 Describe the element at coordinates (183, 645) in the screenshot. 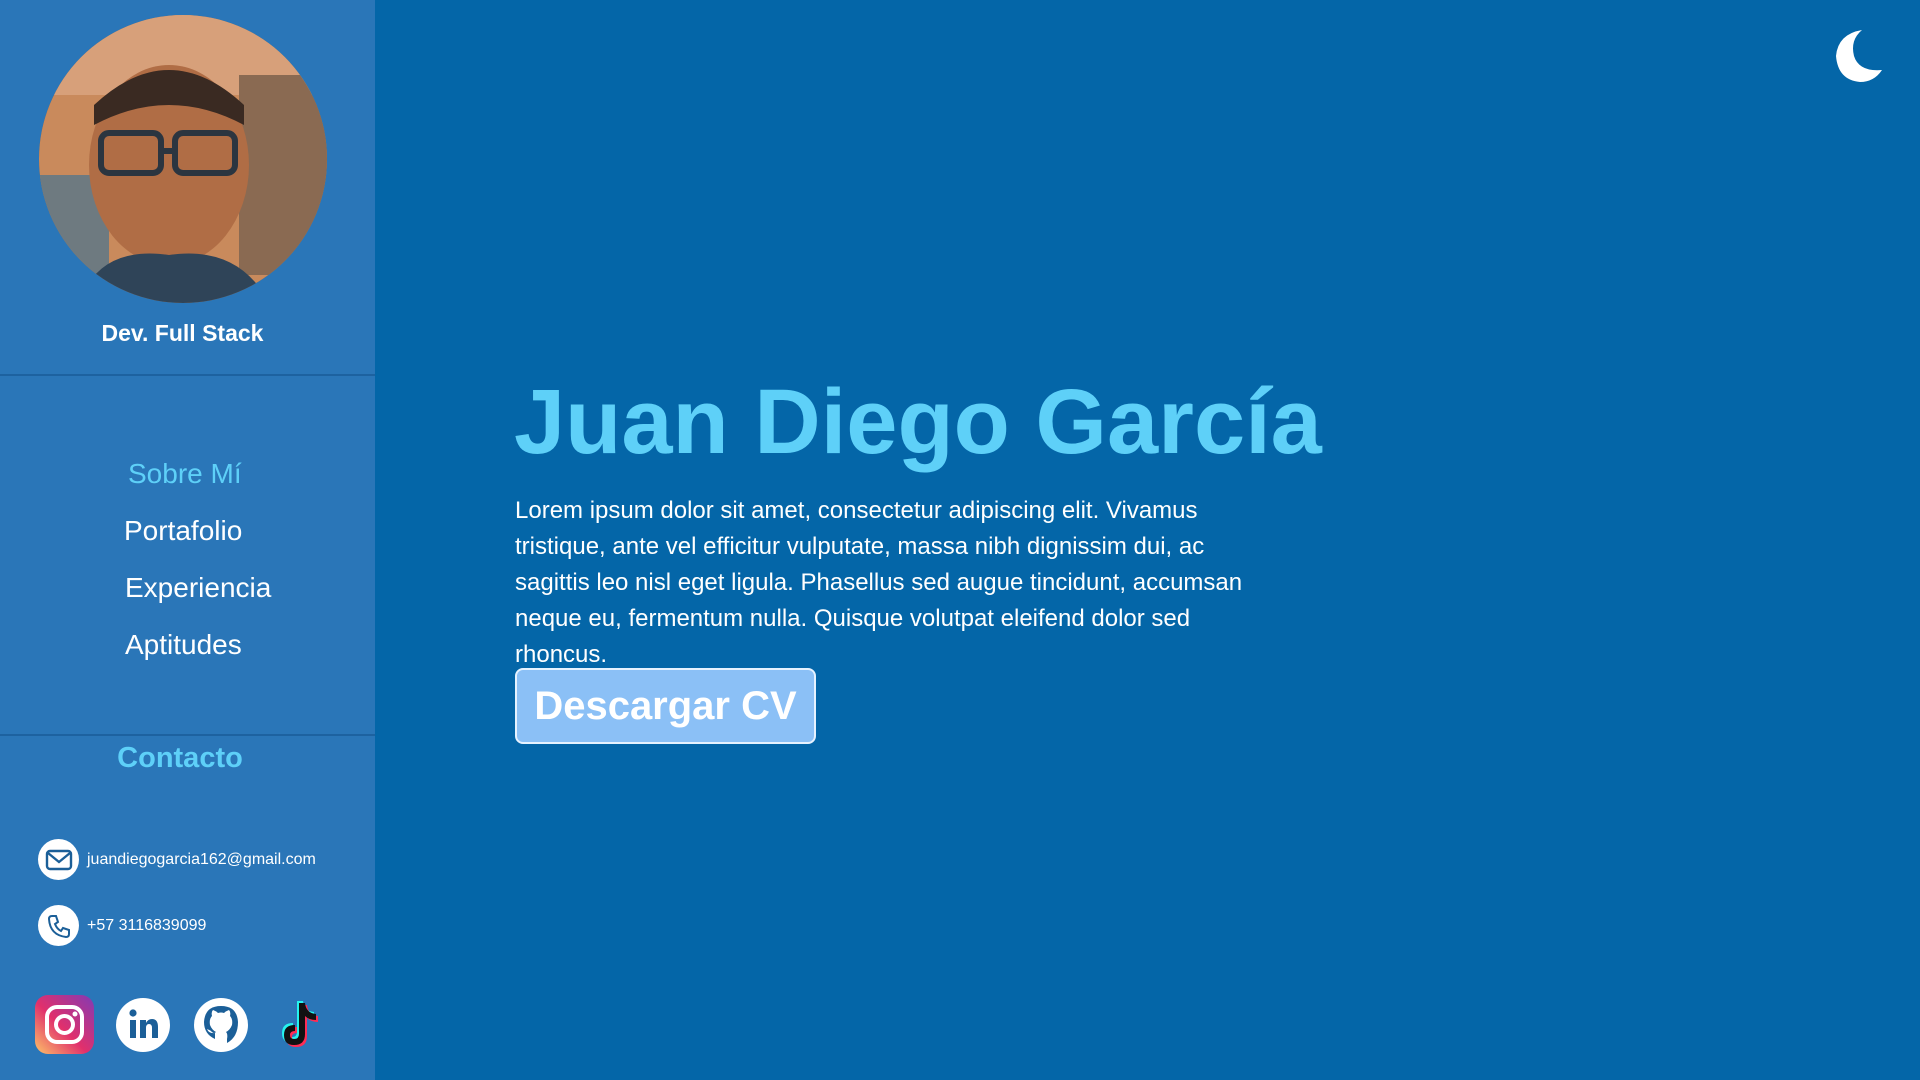

I see `nav-item-aptitudes: Aptitudes` at that location.